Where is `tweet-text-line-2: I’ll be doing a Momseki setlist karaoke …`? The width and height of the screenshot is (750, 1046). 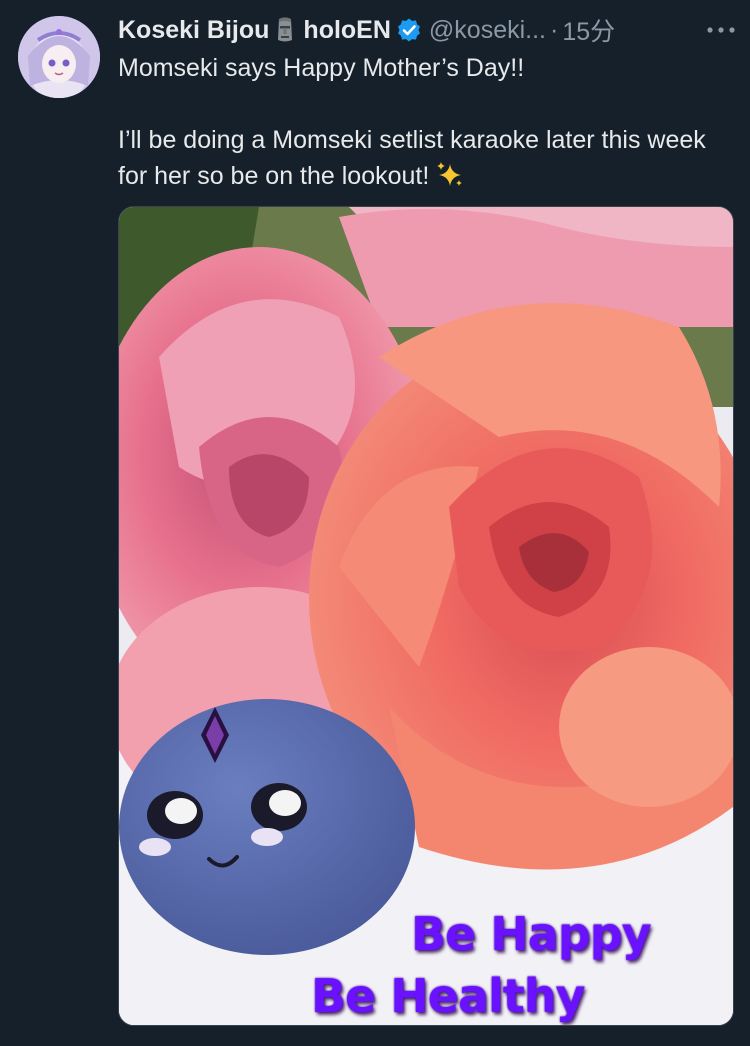 tweet-text-line-2: I’ll be doing a Momseki setlist karaoke … is located at coordinates (412, 158).